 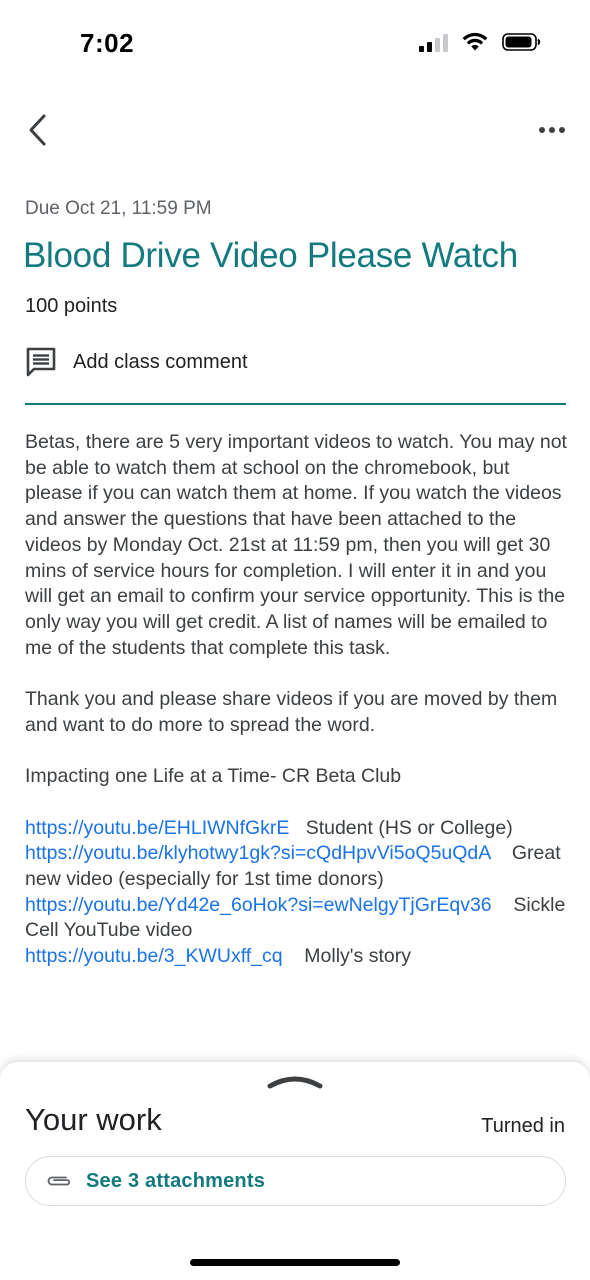 I want to click on see-attachments-button: See 3 attachments, so click(x=295, y=1181).